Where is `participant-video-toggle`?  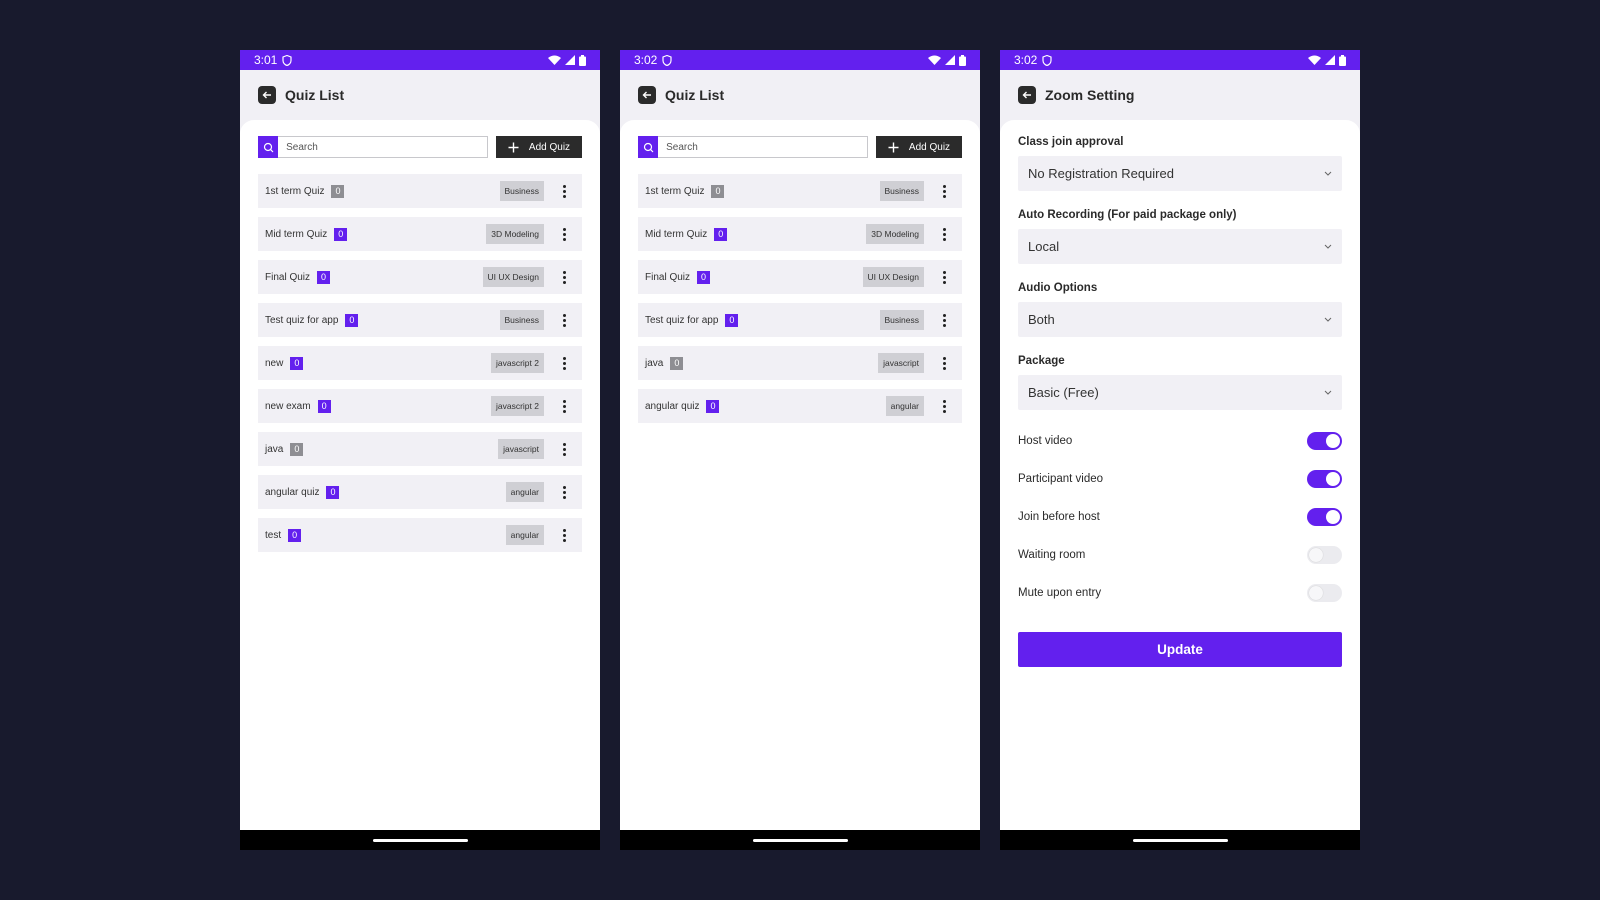
participant-video-toggle is located at coordinates (1324, 479).